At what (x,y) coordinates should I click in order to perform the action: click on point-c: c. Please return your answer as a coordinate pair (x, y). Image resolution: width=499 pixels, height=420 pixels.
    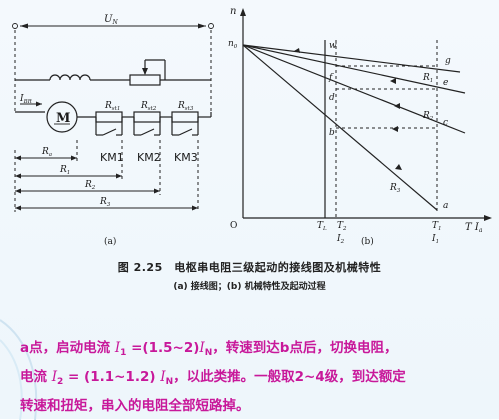
    Looking at the image, I should click on (445, 123).